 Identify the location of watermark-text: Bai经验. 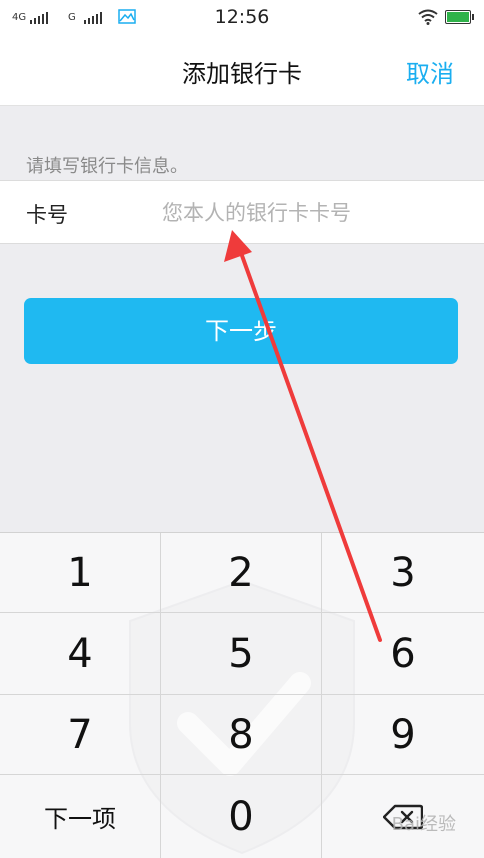
(423, 824).